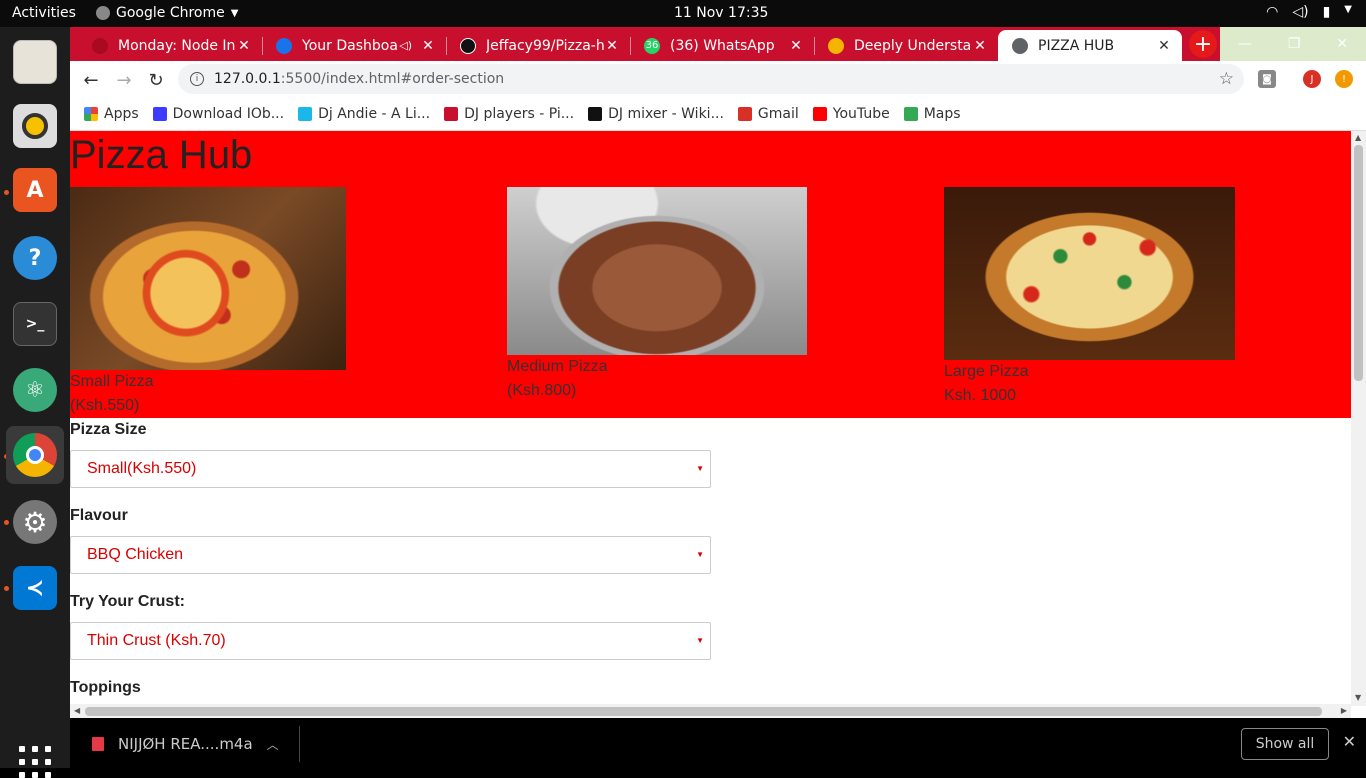 This screenshot has width=1366, height=778. I want to click on dock-chrome, so click(35, 455).